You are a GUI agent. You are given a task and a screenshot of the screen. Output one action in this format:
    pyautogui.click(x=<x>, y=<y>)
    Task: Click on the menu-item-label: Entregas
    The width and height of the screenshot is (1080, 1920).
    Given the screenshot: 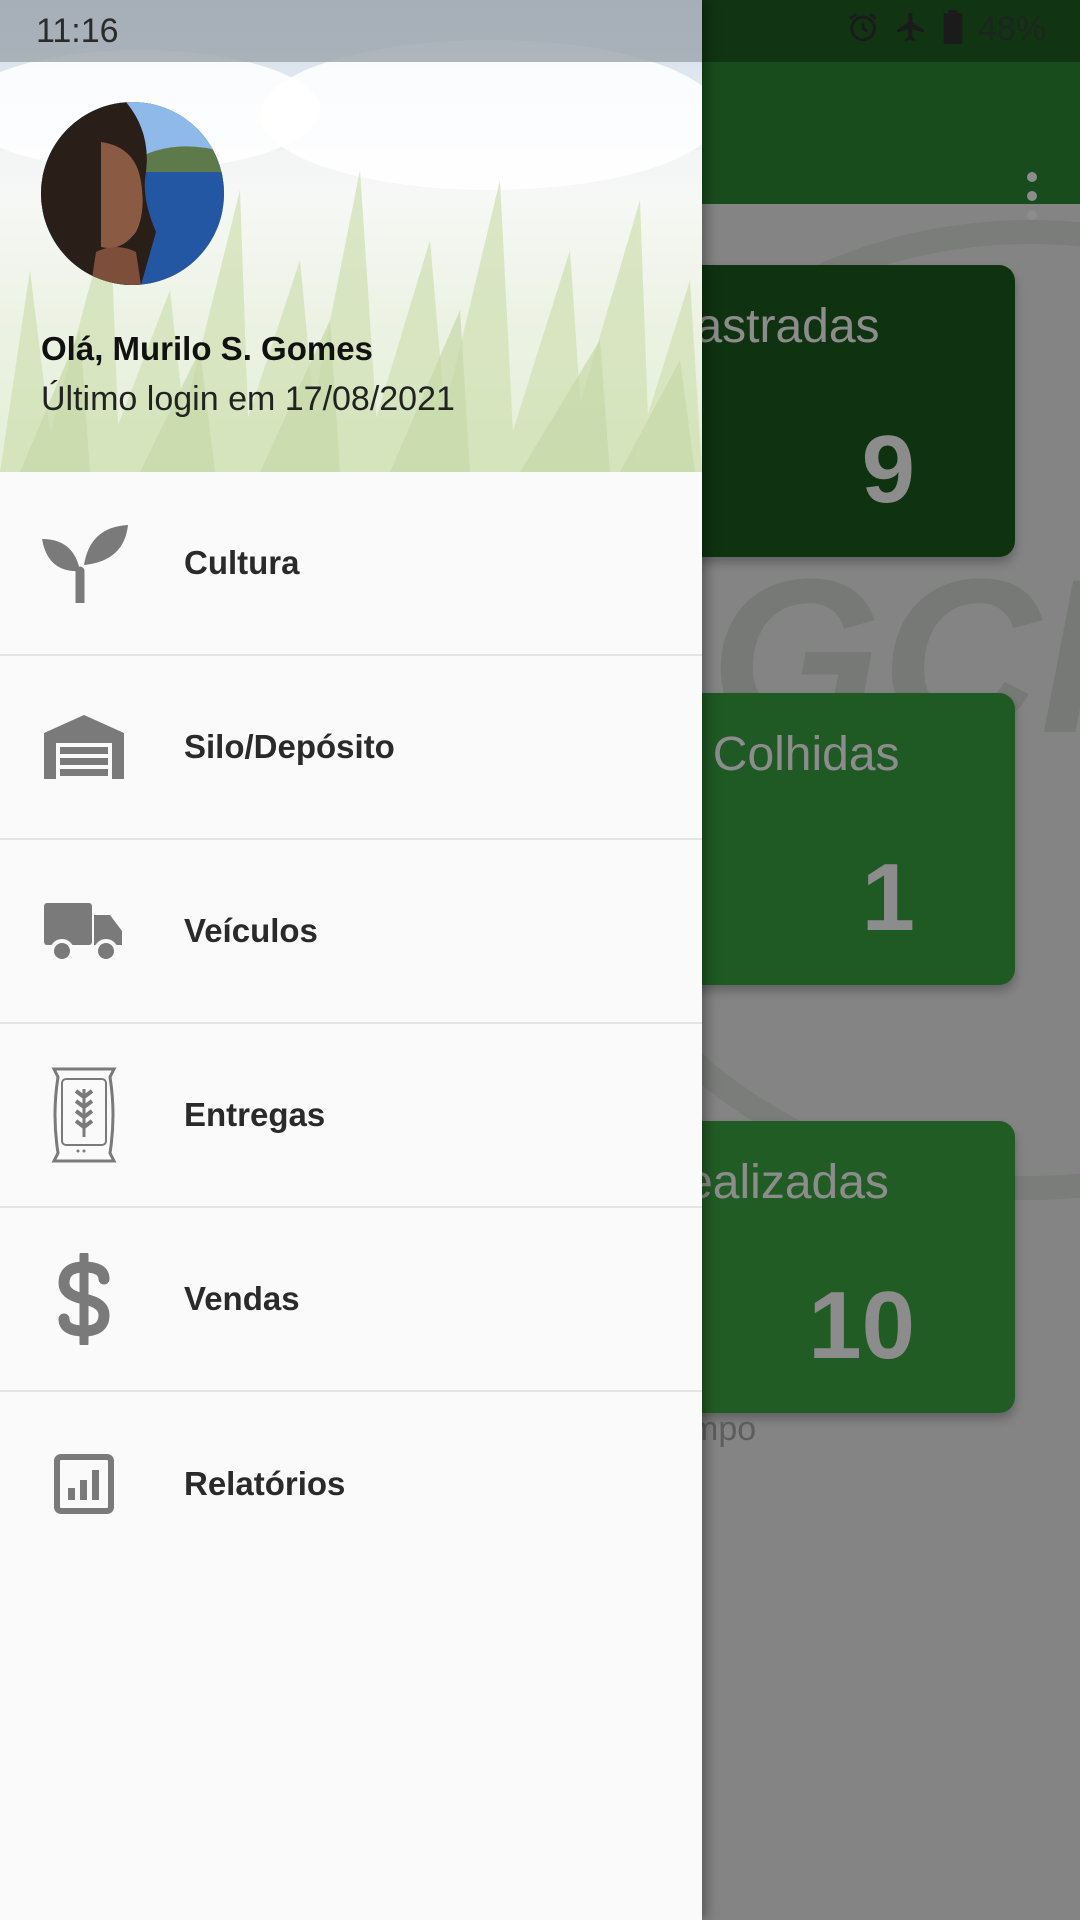 What is the action you would take?
    pyautogui.click(x=255, y=1114)
    